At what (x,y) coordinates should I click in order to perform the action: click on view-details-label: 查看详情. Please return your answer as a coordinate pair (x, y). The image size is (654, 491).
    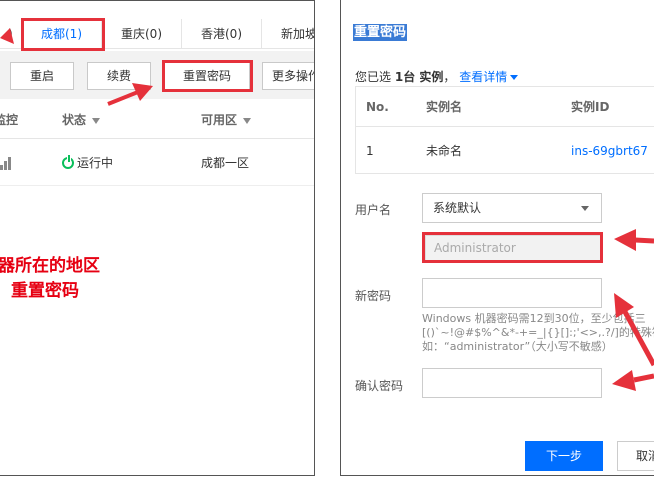
    Looking at the image, I should click on (483, 77).